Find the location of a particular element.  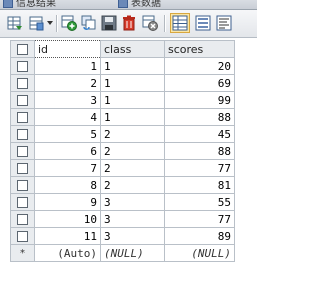

cell-id: 5 is located at coordinates (67, 134).